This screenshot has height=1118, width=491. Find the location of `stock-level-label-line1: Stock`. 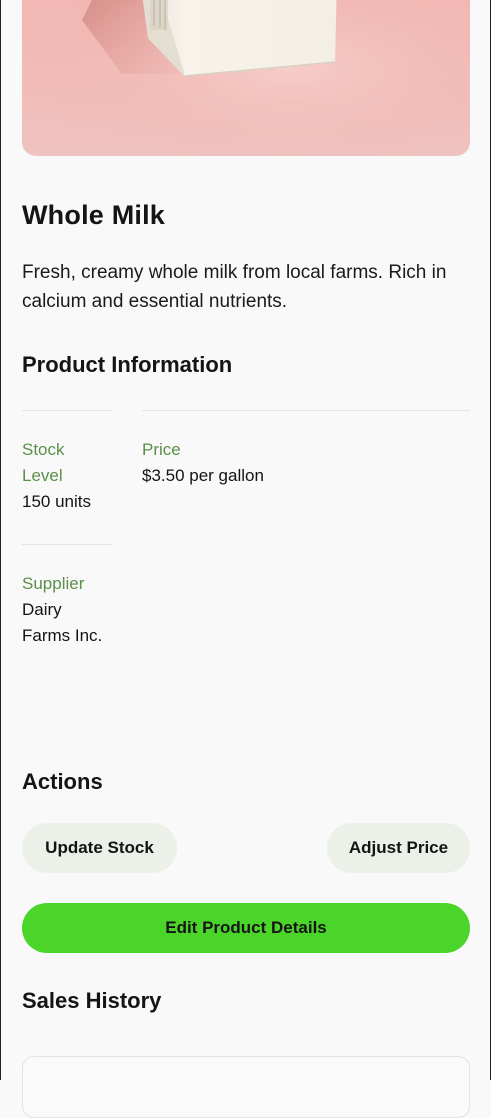

stock-level-label-line1: Stock is located at coordinates (43, 449).